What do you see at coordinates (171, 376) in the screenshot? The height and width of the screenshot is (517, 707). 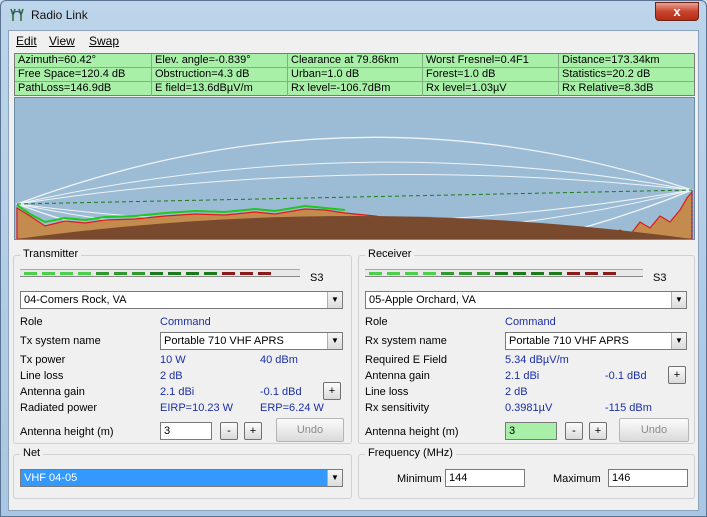 I see `tx-lineloss-value: 2 dB` at bounding box center [171, 376].